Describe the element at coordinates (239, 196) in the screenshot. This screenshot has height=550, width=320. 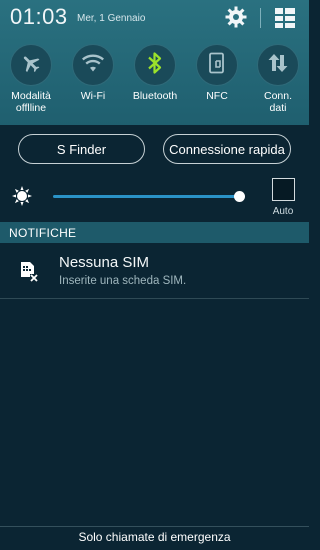
I see `brightness-slider-handle` at that location.